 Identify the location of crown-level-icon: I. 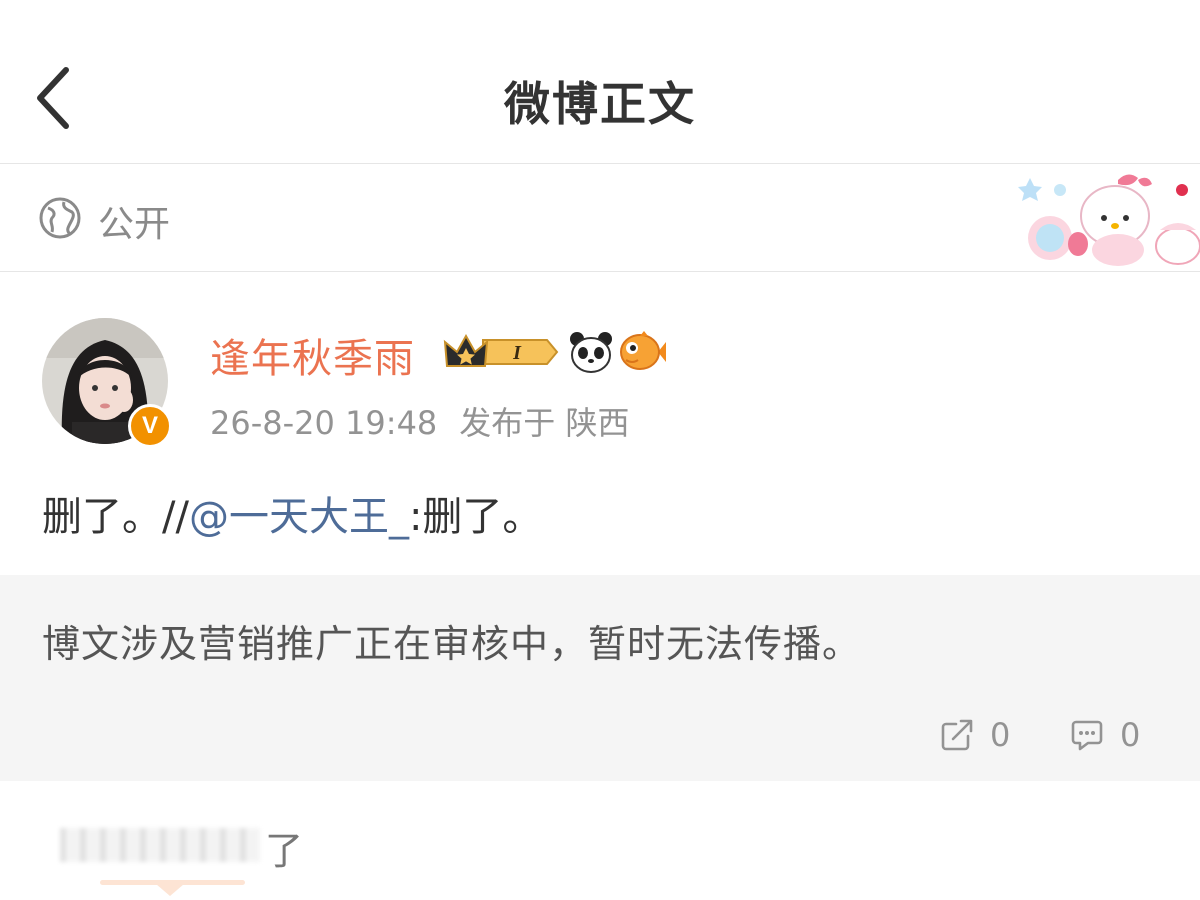
(501, 350).